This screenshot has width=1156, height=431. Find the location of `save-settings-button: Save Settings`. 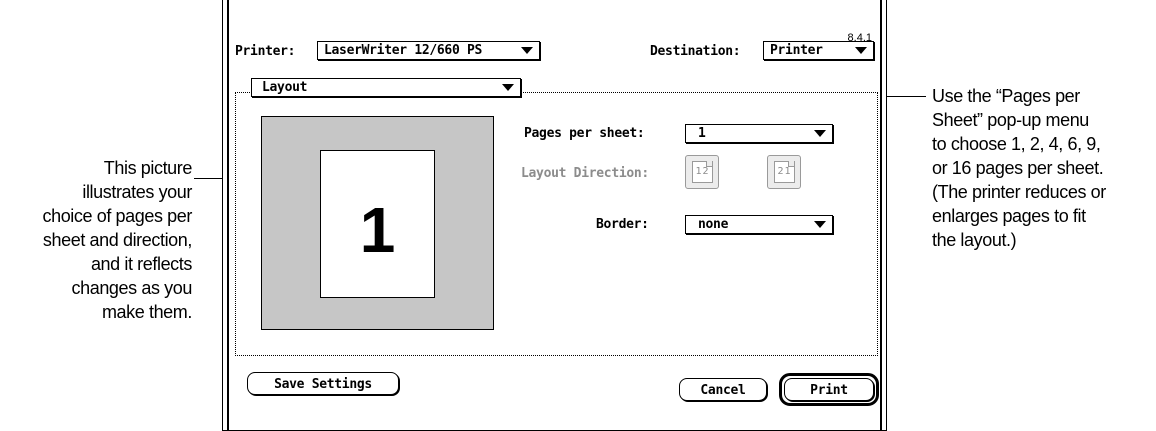

save-settings-button: Save Settings is located at coordinates (323, 383).